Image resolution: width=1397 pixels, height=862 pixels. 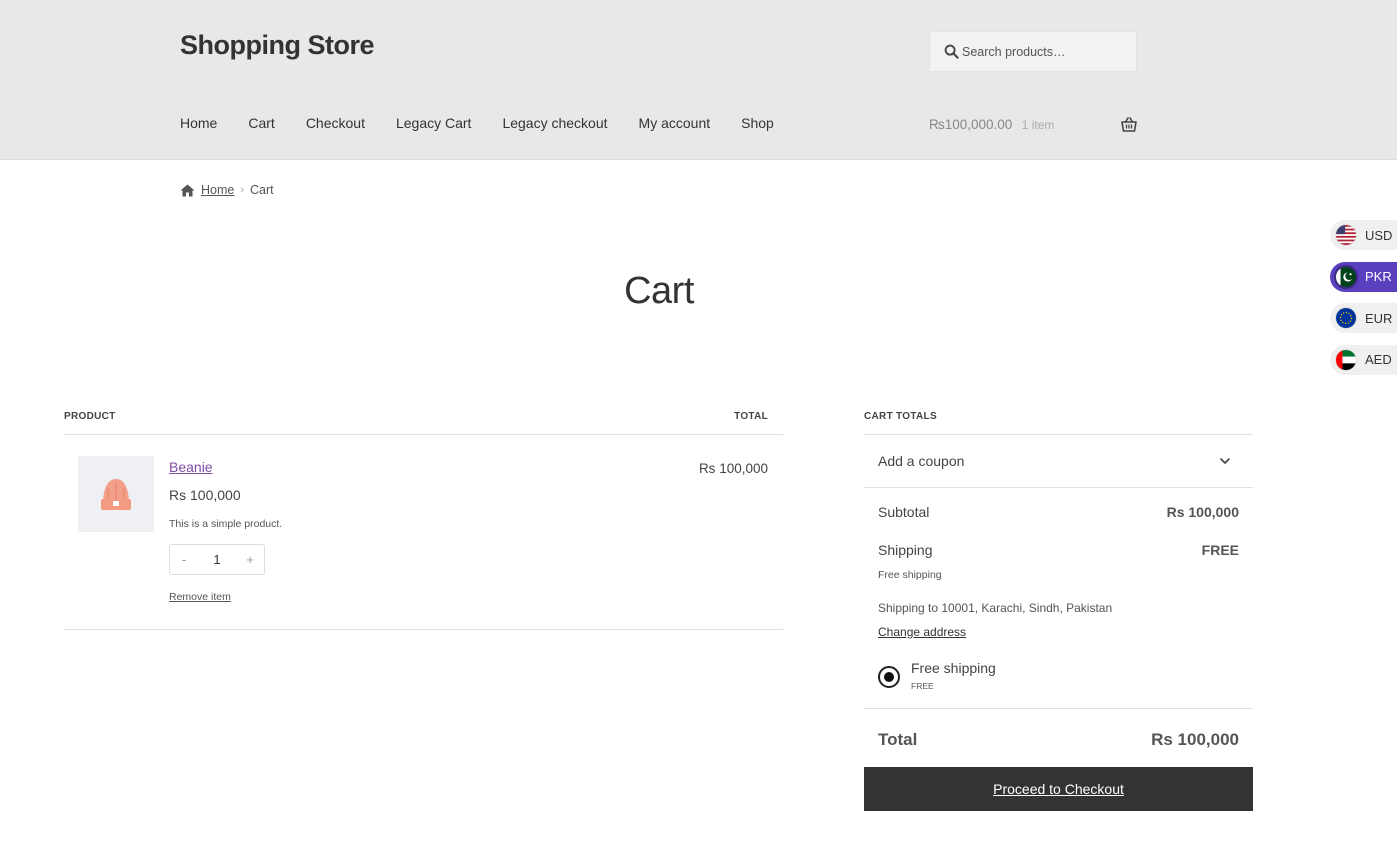 What do you see at coordinates (922, 632) in the screenshot?
I see `change-address-link: Change address` at bounding box center [922, 632].